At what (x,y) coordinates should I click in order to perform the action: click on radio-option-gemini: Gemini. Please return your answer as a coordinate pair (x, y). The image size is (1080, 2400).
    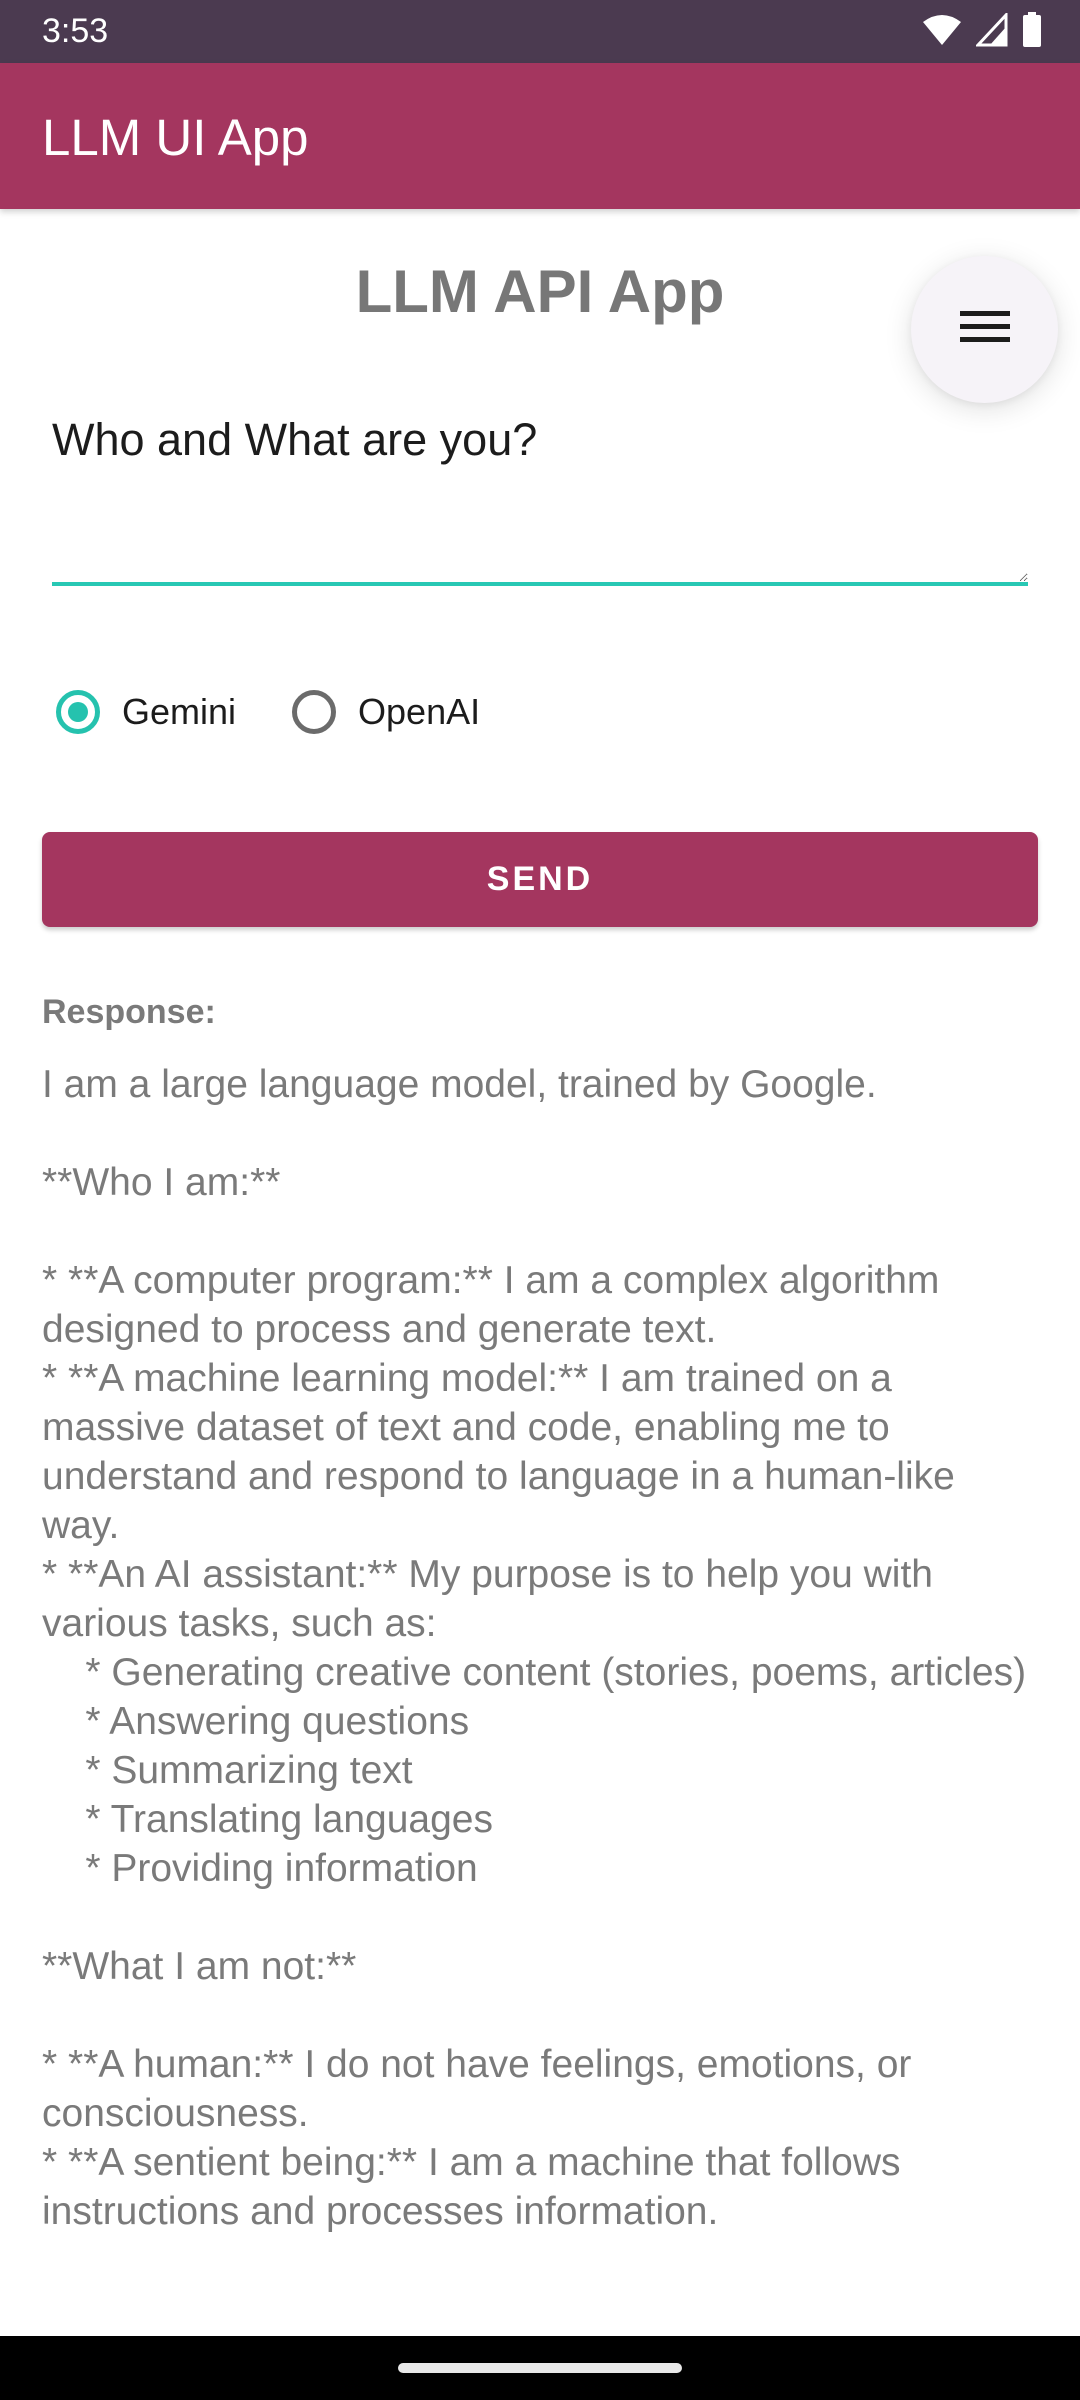
    Looking at the image, I should click on (146, 712).